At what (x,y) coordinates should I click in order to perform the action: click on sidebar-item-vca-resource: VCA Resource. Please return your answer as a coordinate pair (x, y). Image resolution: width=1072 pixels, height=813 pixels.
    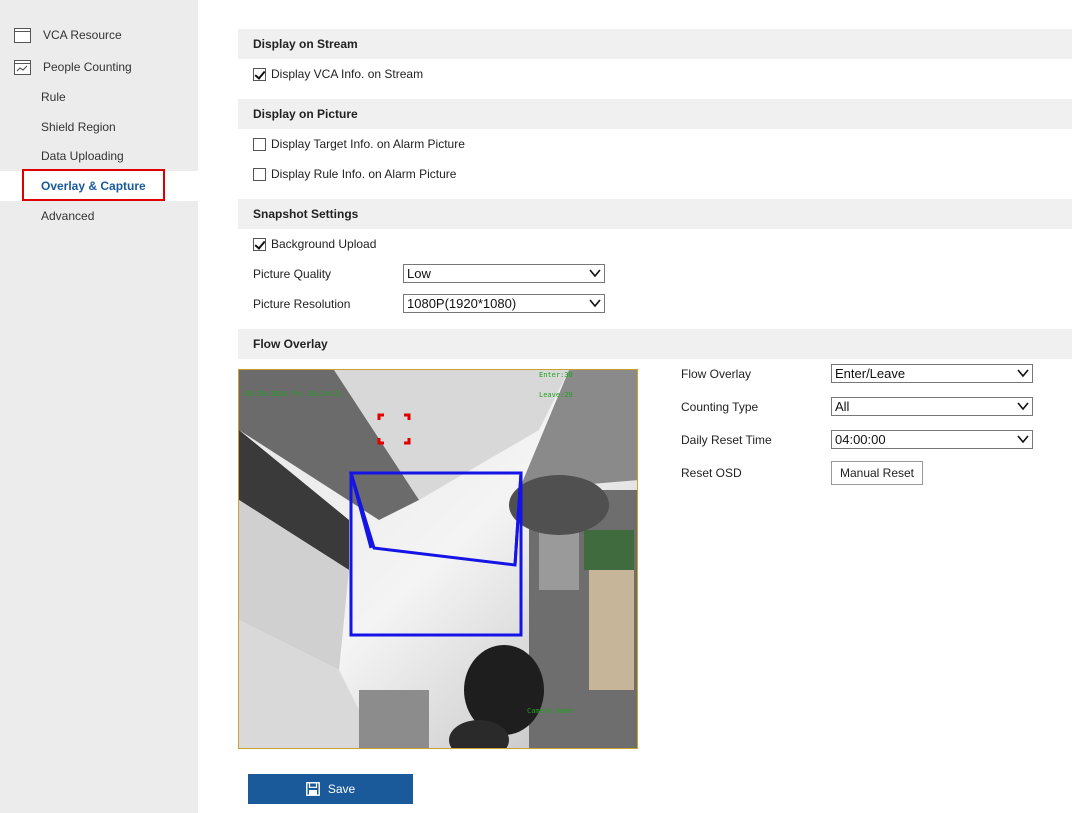
    Looking at the image, I should click on (99, 35).